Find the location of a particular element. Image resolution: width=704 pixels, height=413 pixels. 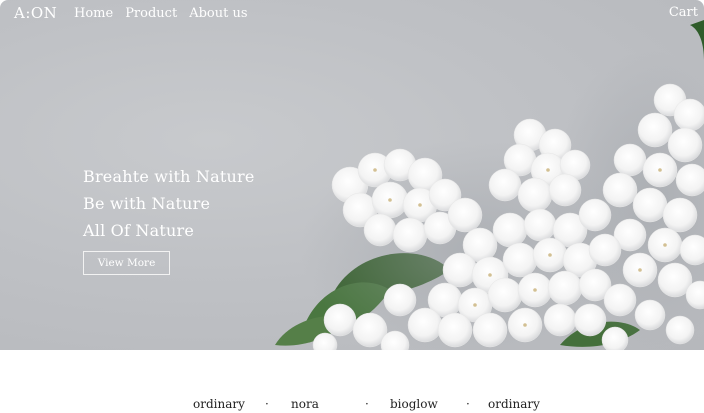

headline-line-3: All Of Nature is located at coordinates (138, 230).